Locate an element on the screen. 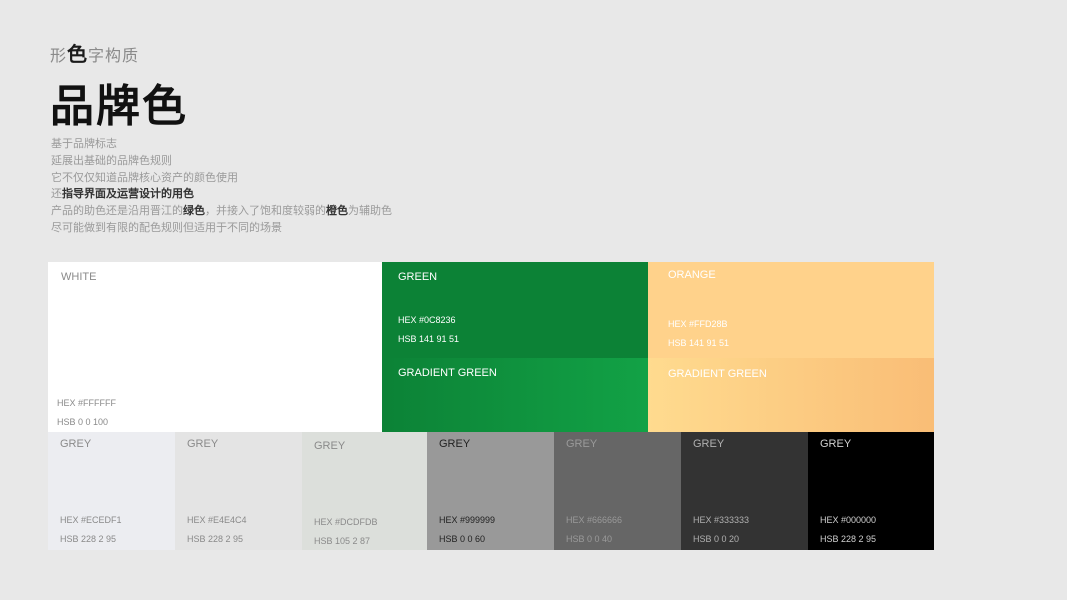  swatch-hex: HEX #666666 is located at coordinates (594, 520).